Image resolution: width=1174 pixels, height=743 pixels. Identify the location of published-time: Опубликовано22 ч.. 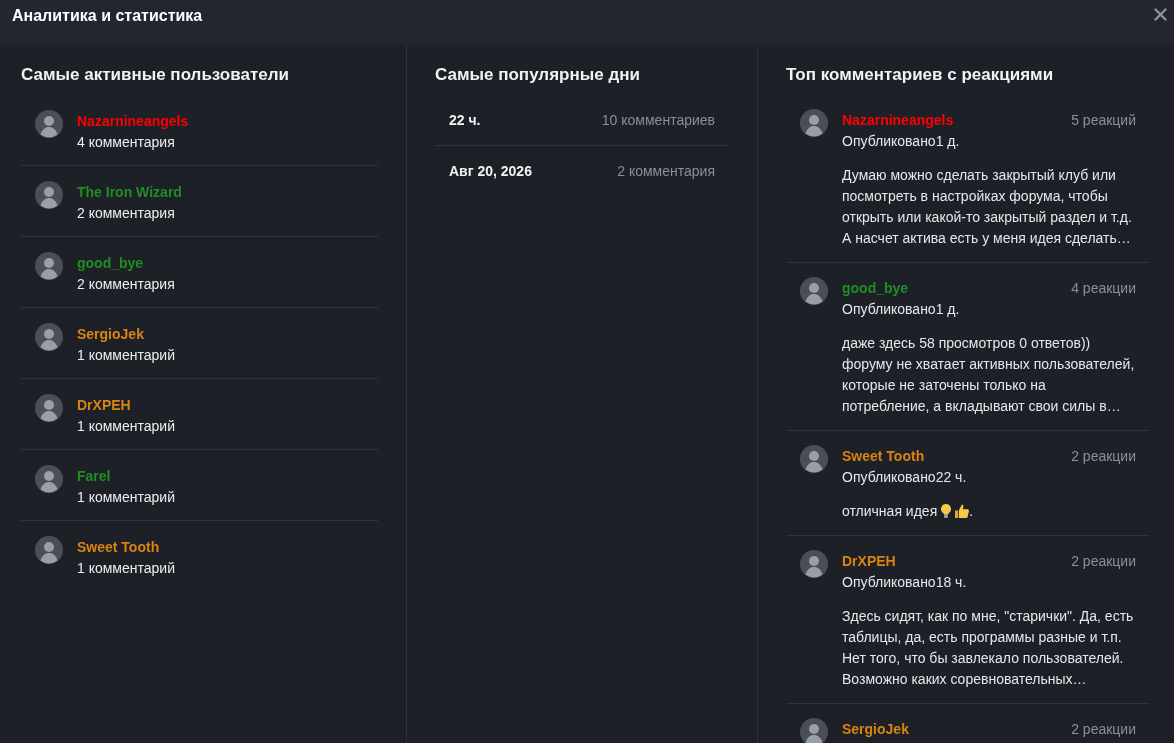
(904, 477).